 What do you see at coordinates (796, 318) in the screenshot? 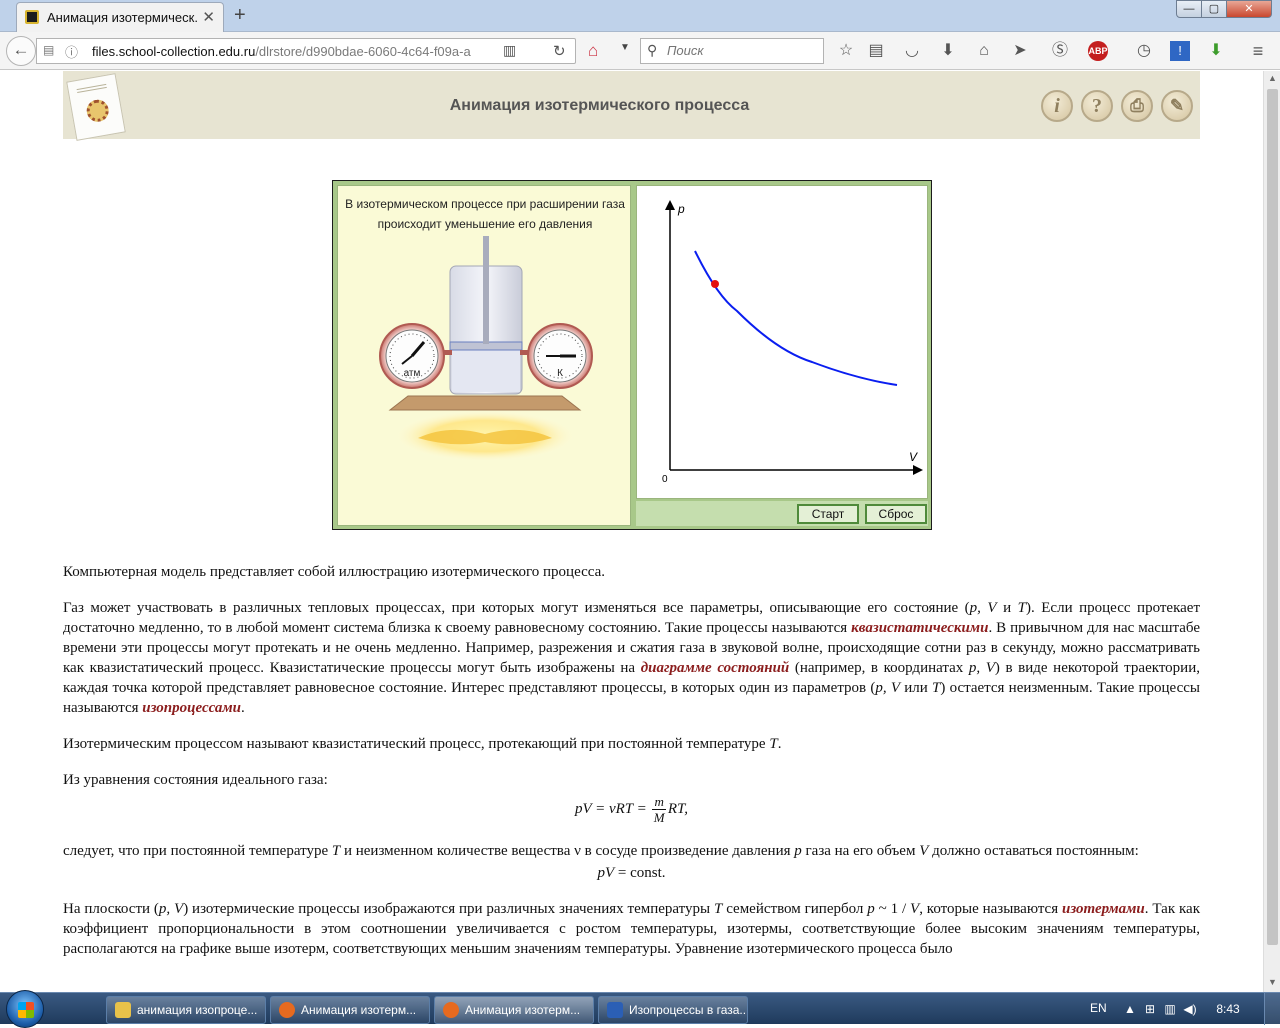
I see `isotherm-curve` at bounding box center [796, 318].